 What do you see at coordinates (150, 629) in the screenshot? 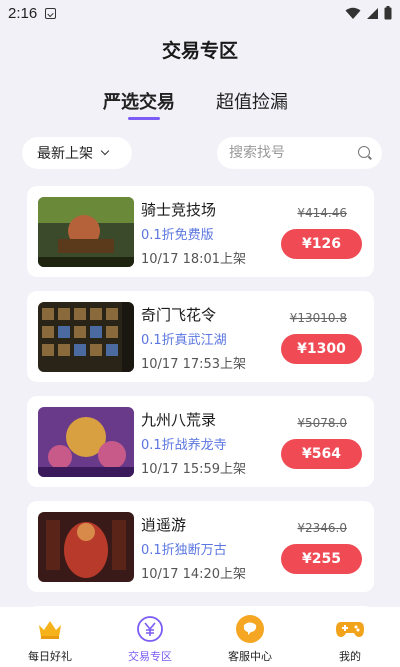
I see `yen-icon` at bounding box center [150, 629].